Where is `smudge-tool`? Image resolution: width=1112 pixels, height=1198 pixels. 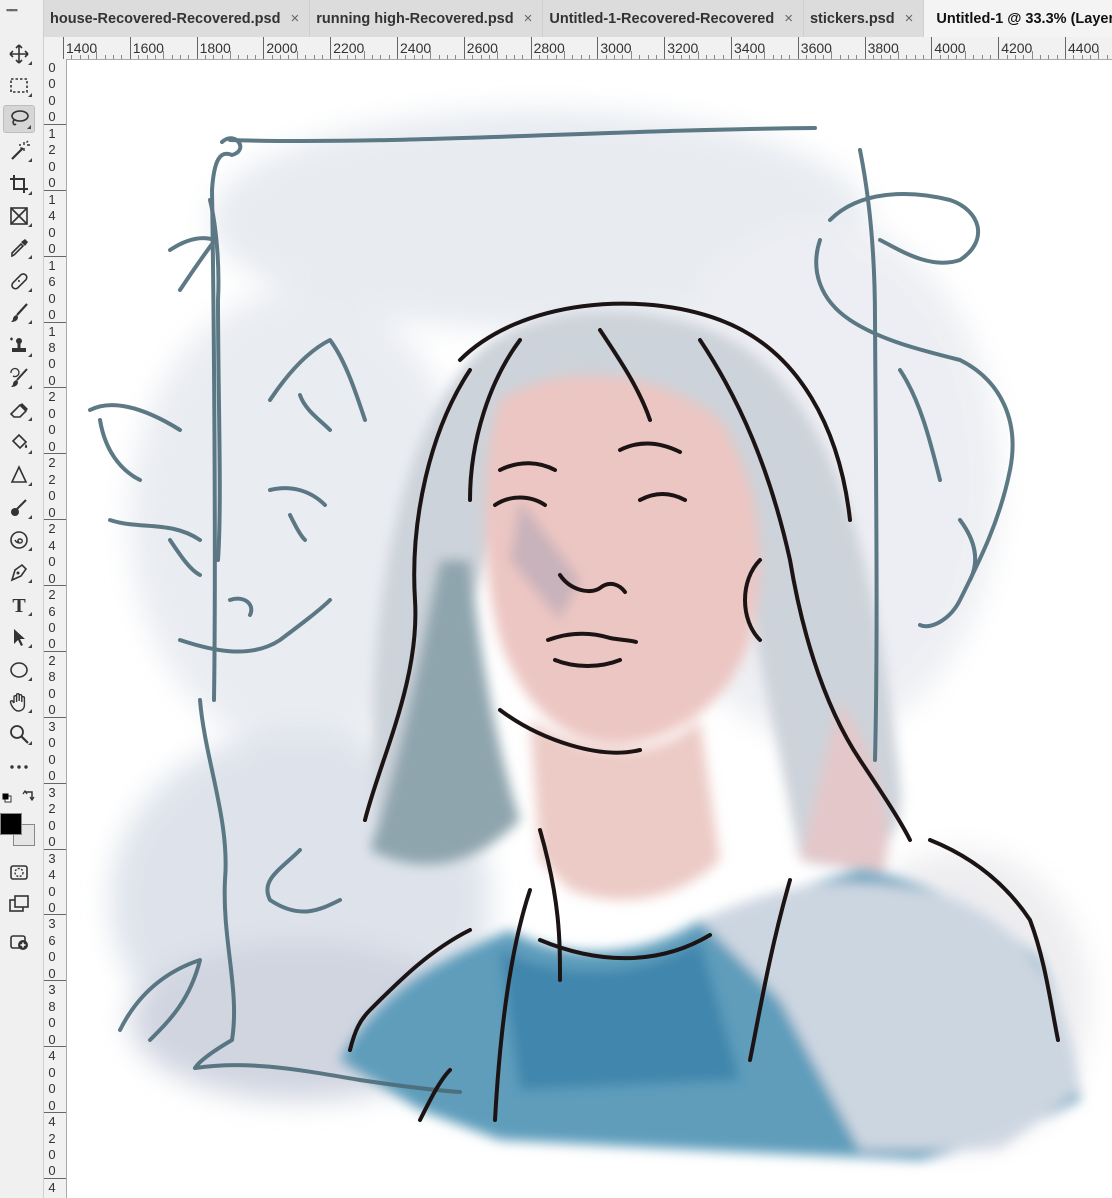 smudge-tool is located at coordinates (19, 540).